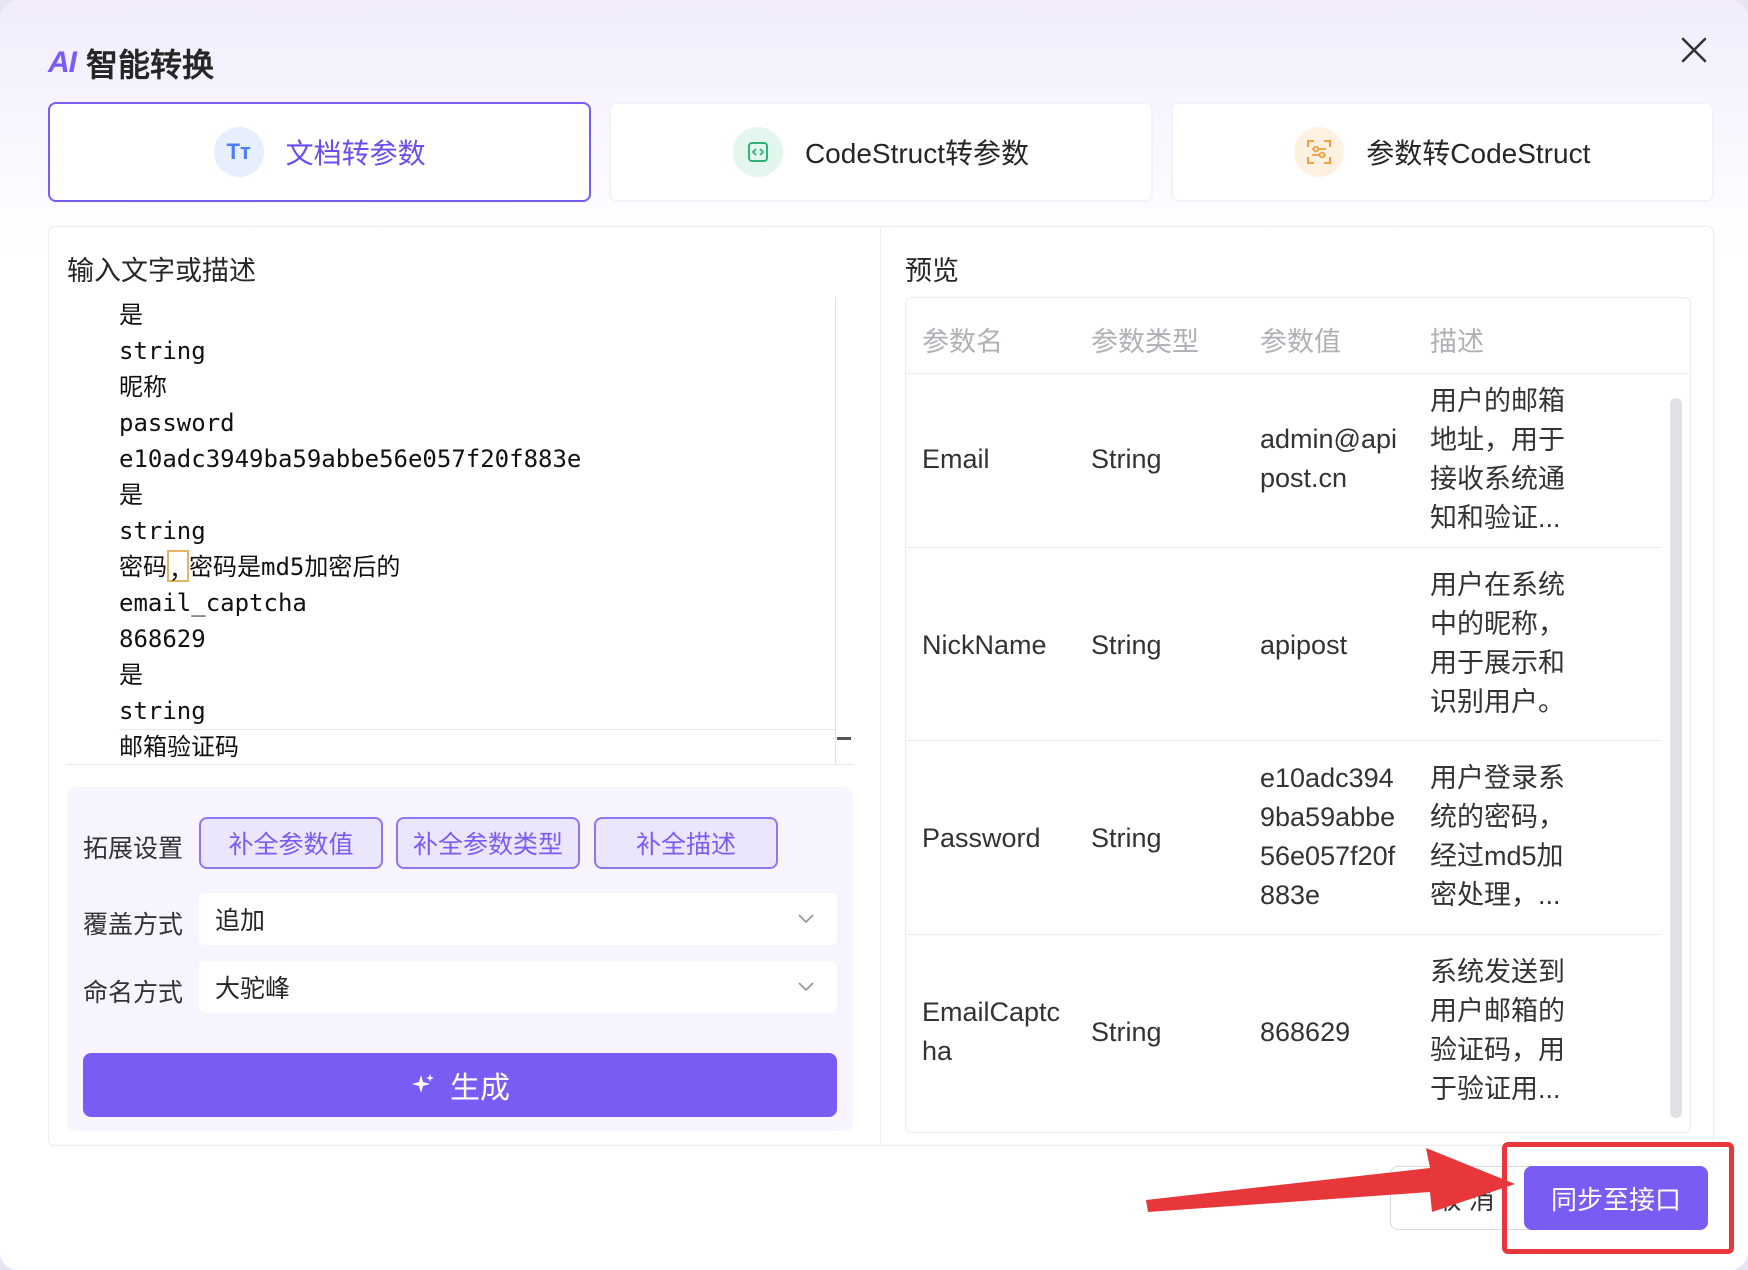 The image size is (1748, 1270). I want to click on text-cursor-highlight: ，, so click(178, 566).